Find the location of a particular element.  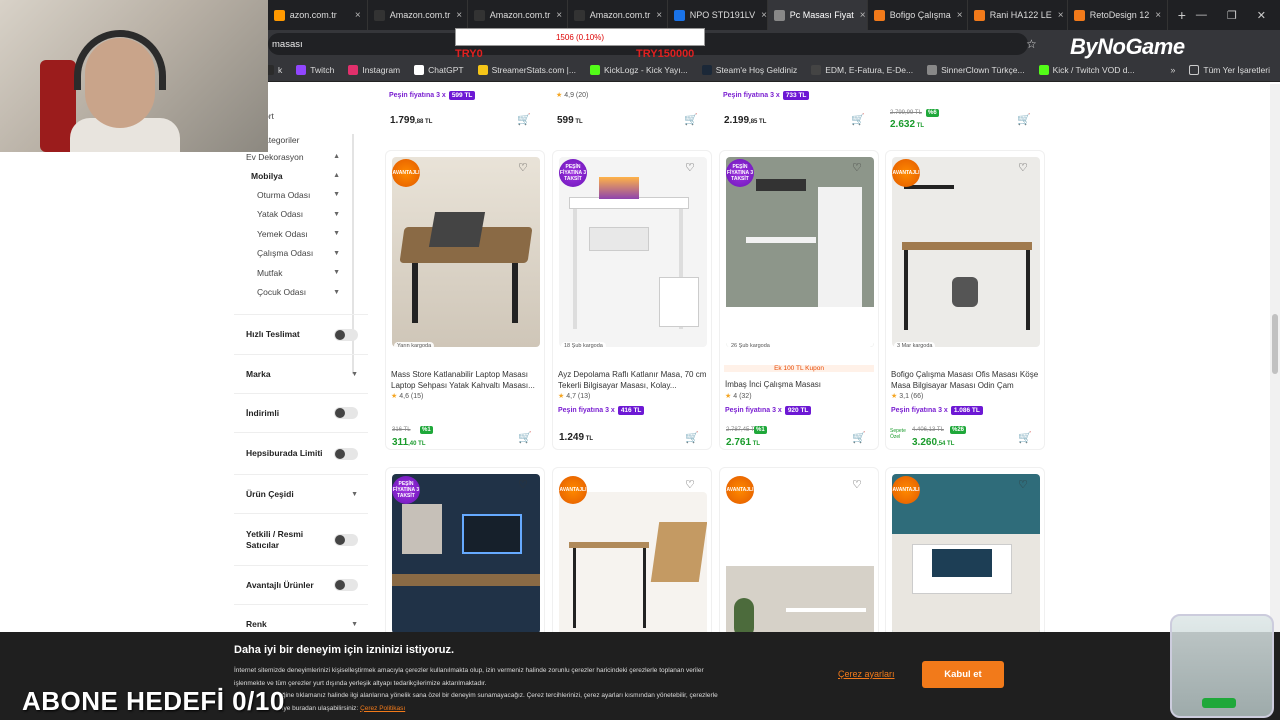

rating: ★ 4,9 (20) is located at coordinates (572, 95).